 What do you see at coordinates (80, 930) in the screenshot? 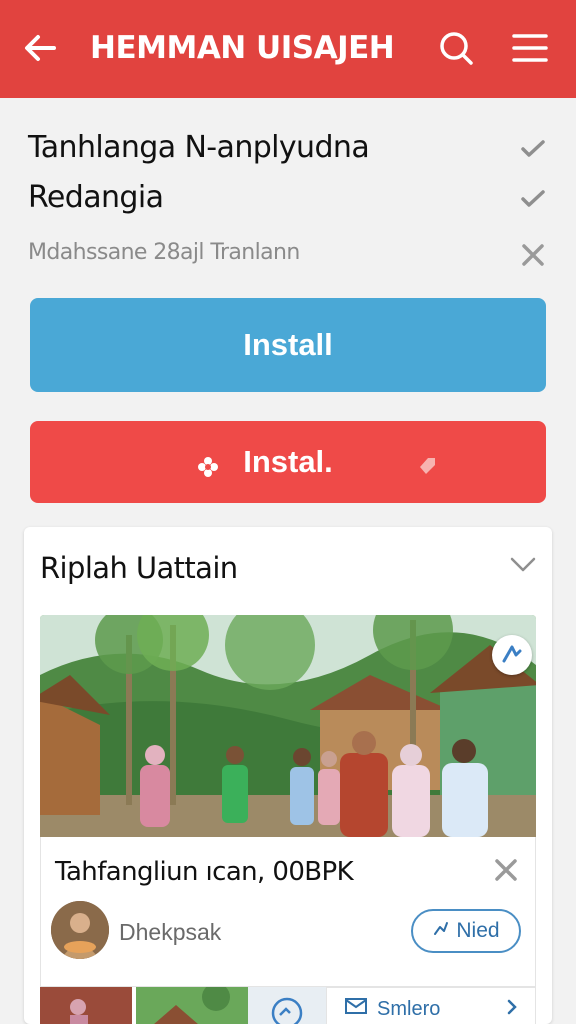
I see `avatar` at bounding box center [80, 930].